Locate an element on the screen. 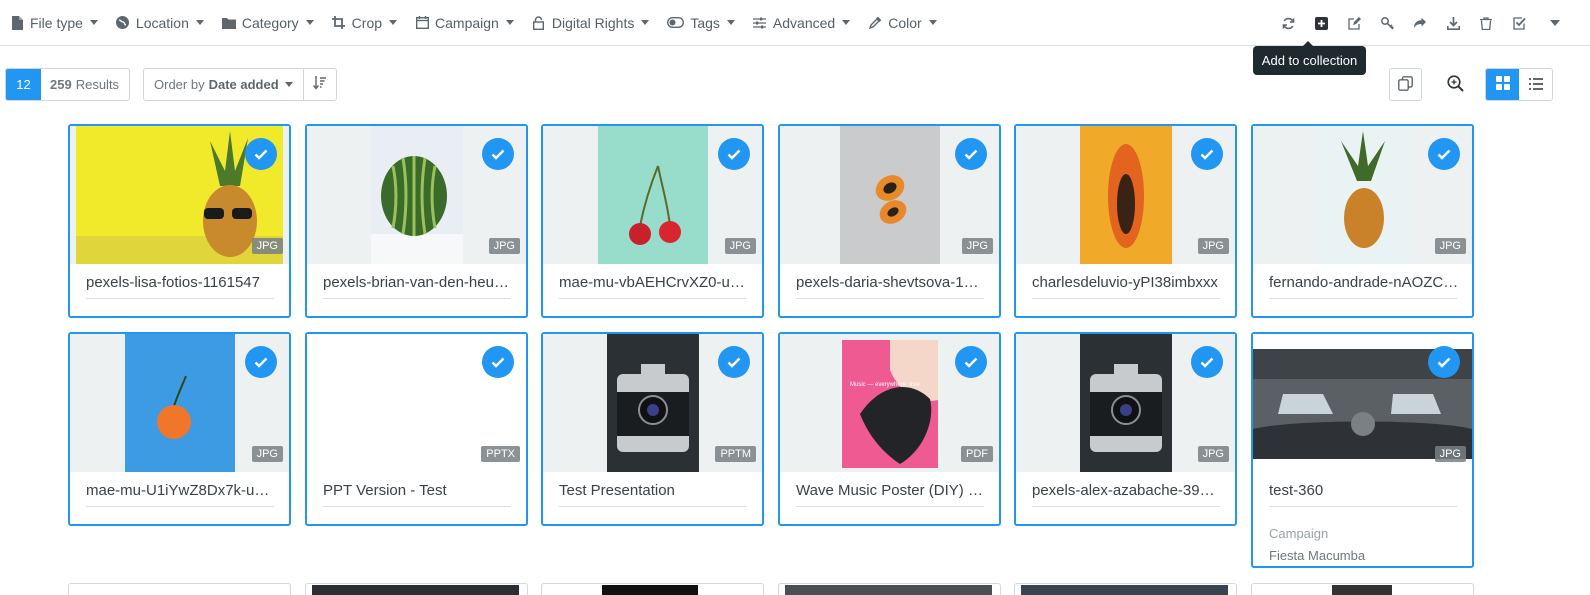 This screenshot has height=595, width=1590. asset-card: PPTM Test Presentation is located at coordinates (652, 429).